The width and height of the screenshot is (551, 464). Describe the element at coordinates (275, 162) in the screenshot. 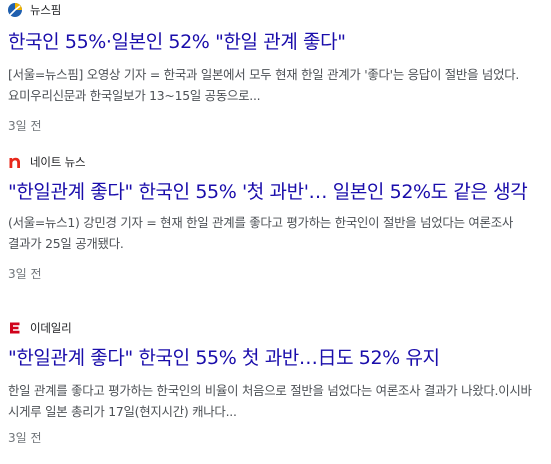

I see `source-row: 네이트 뉴스` at that location.